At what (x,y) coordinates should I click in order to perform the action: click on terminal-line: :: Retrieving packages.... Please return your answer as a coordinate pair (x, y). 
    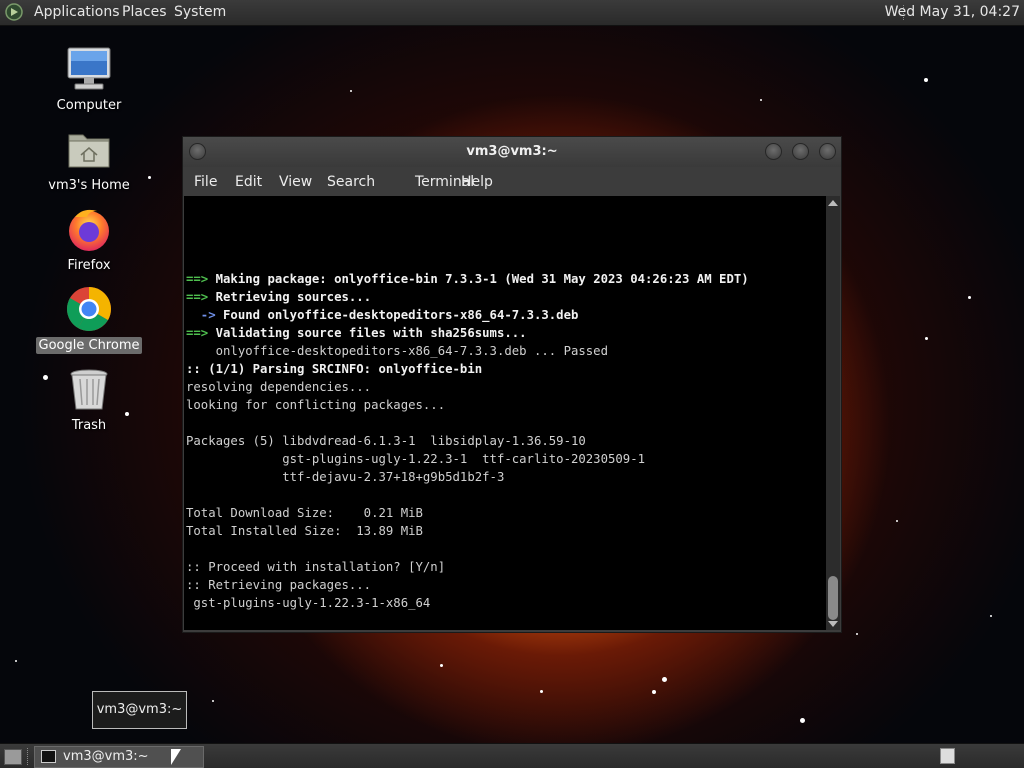
    Looking at the image, I should click on (279, 585).